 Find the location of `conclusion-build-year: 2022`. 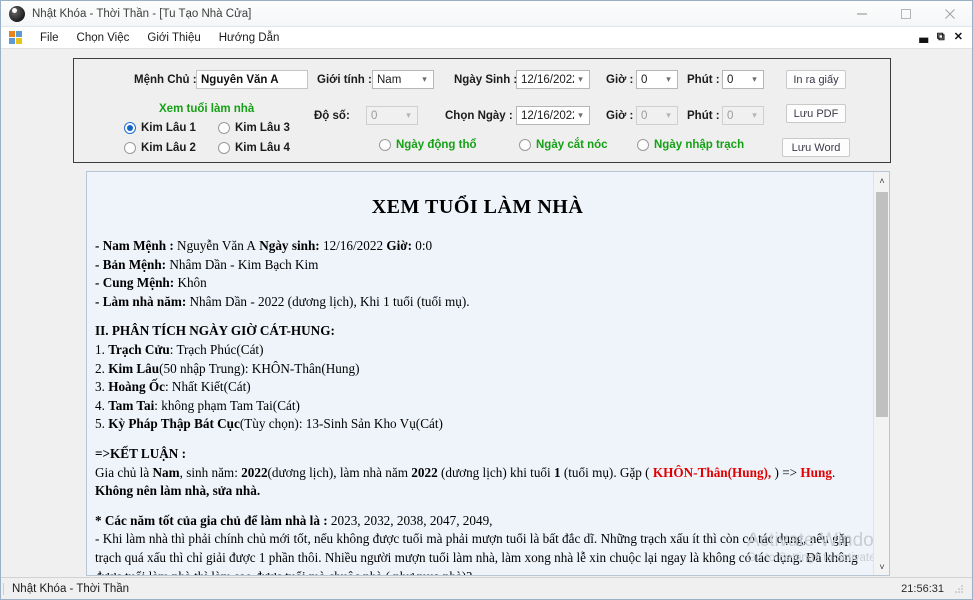

conclusion-build-year: 2022 is located at coordinates (424, 472).